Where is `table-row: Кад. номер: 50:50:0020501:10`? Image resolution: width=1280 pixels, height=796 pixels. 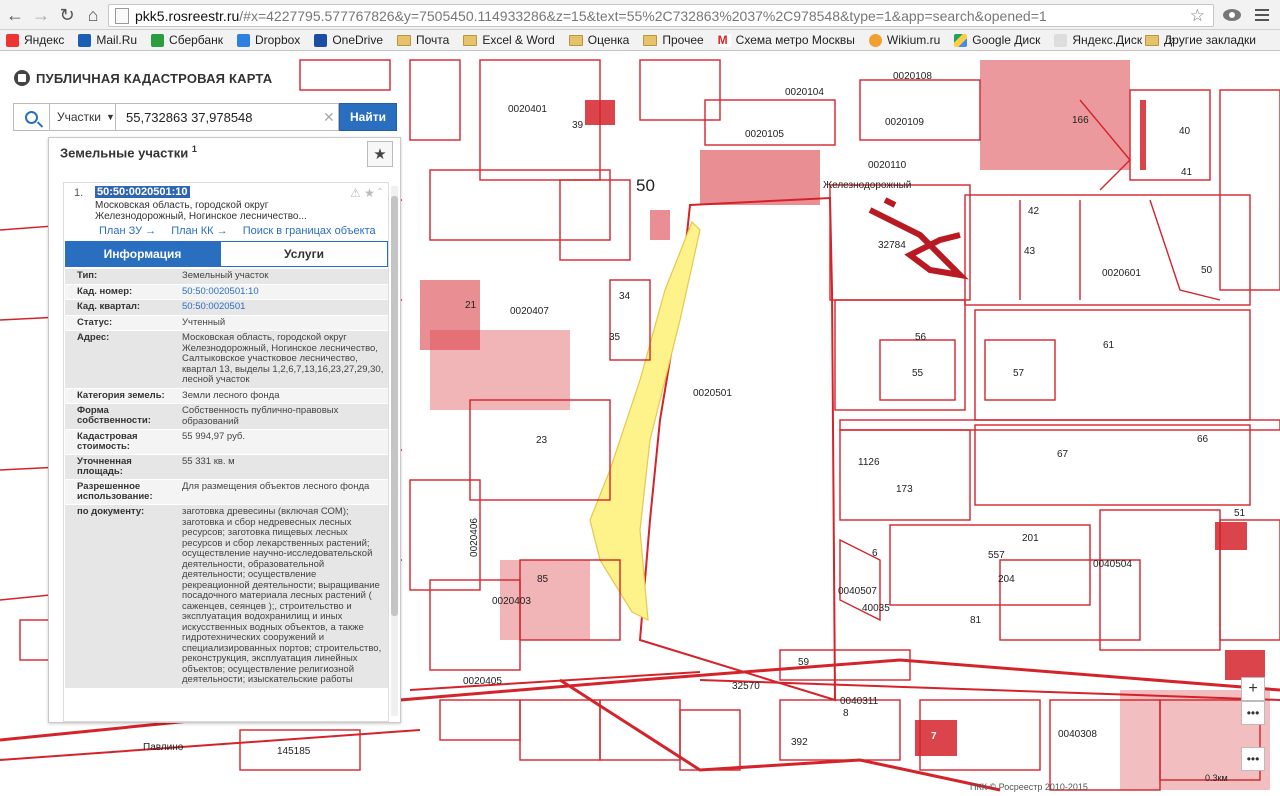
table-row: Кад. номер: 50:50:0020501:10 is located at coordinates (226, 292).